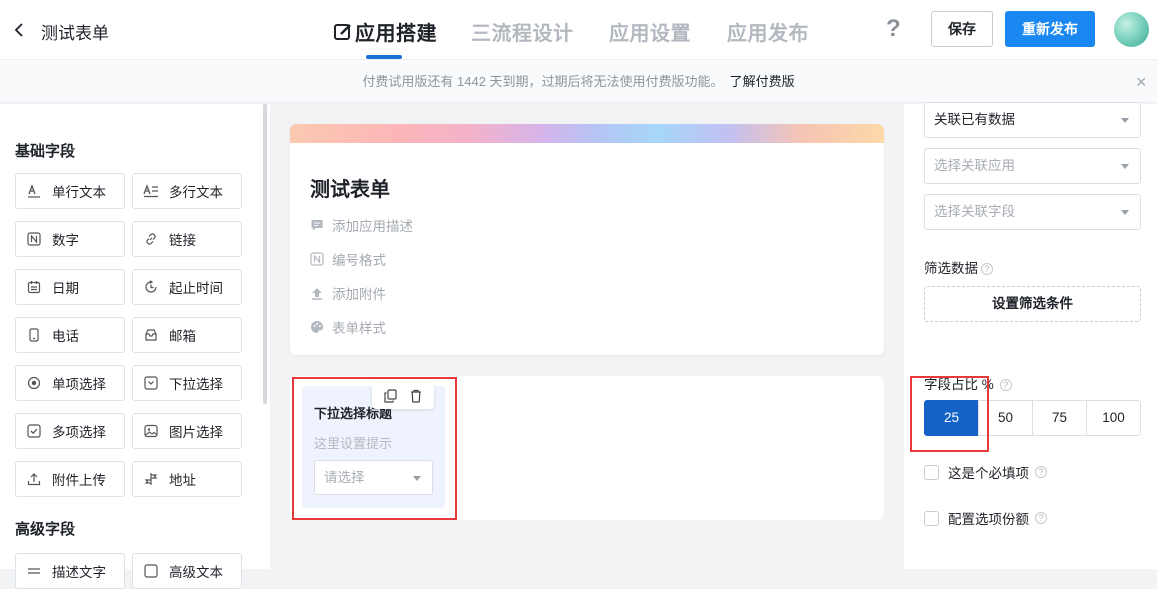 This screenshot has height=589, width=1157. What do you see at coordinates (317, 327) in the screenshot?
I see `palette-icon` at bounding box center [317, 327].